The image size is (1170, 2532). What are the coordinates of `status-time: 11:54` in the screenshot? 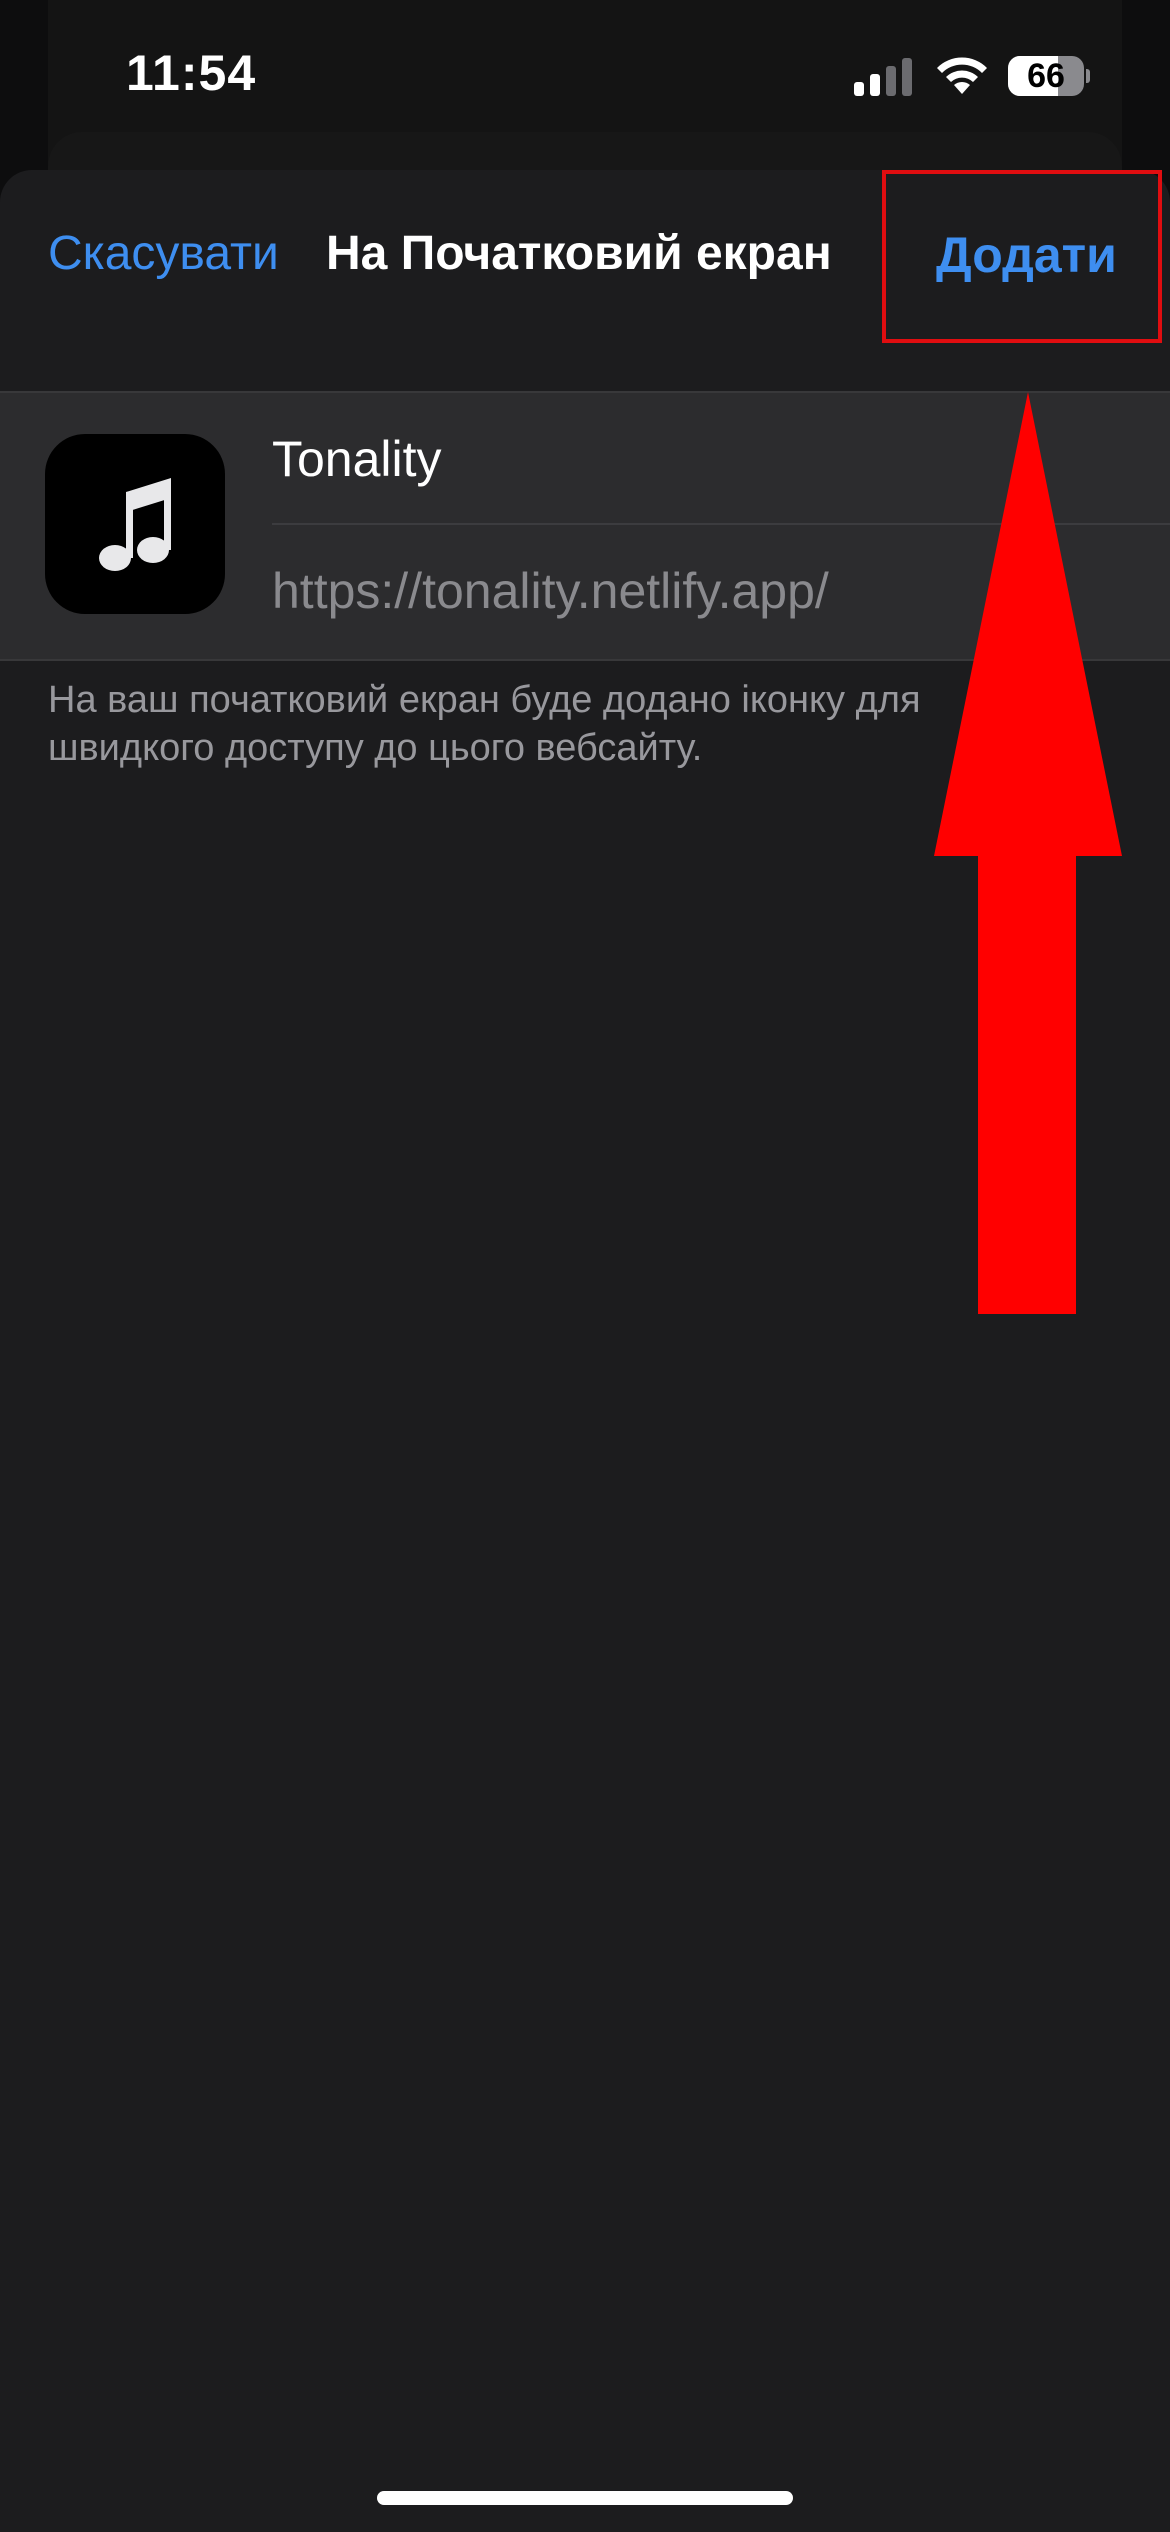 It's located at (191, 73).